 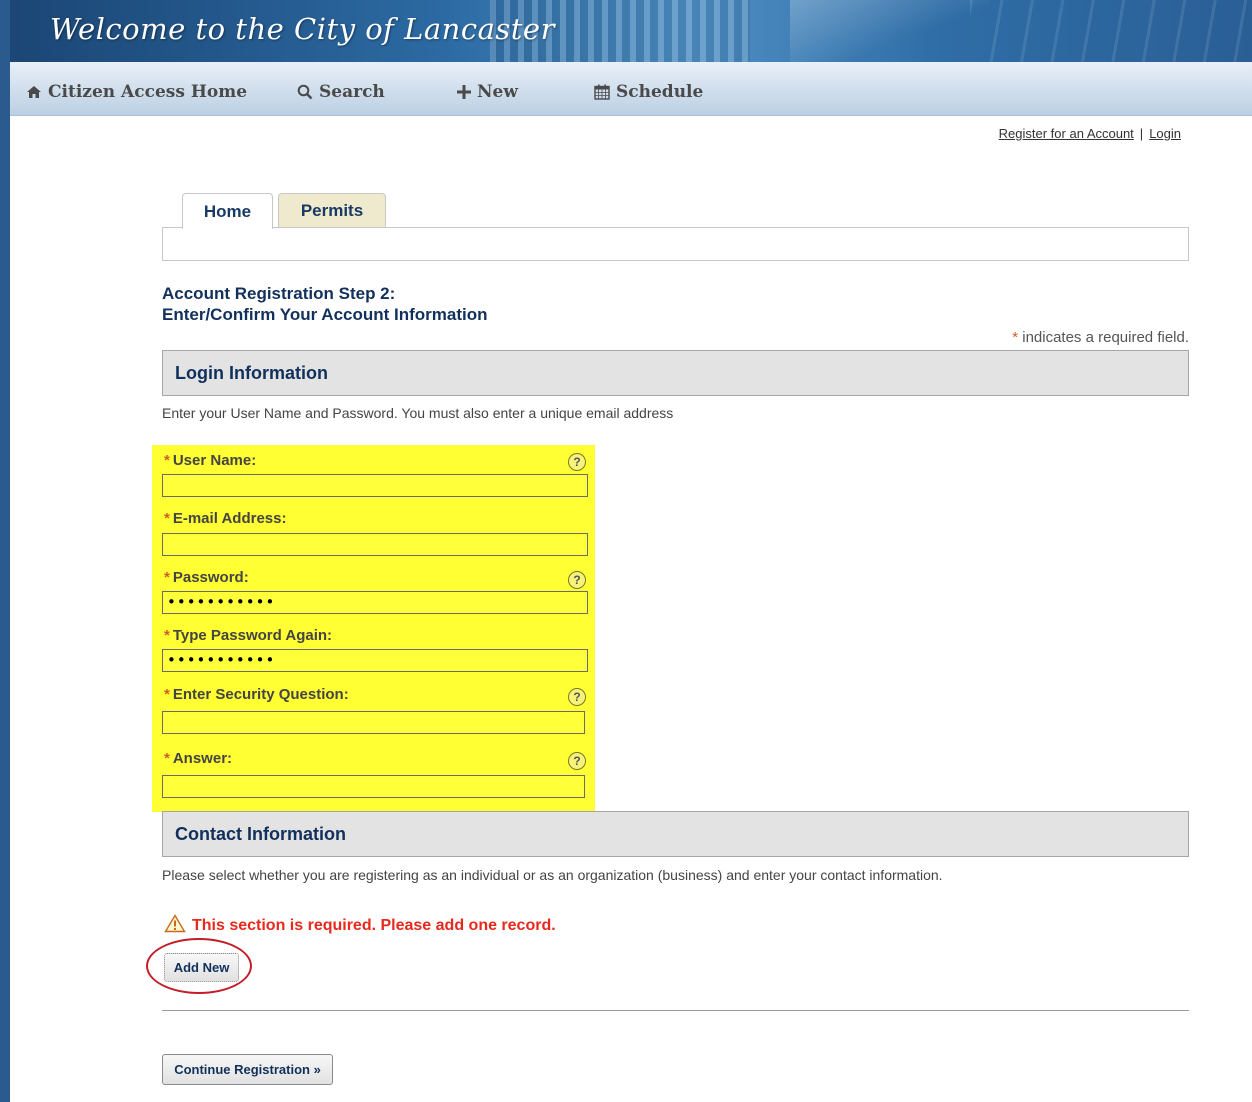 I want to click on required-field-note: * indicates a required field., so click(x=1100, y=337).